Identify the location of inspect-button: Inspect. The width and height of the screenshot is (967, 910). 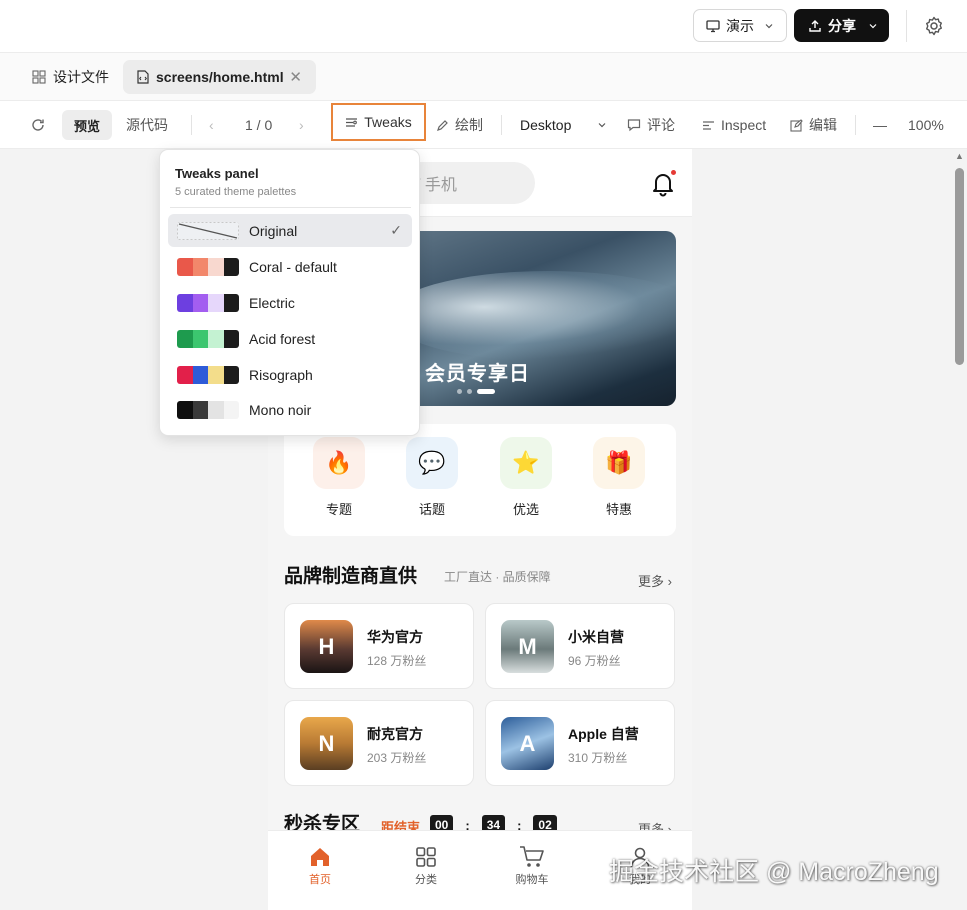
(734, 125).